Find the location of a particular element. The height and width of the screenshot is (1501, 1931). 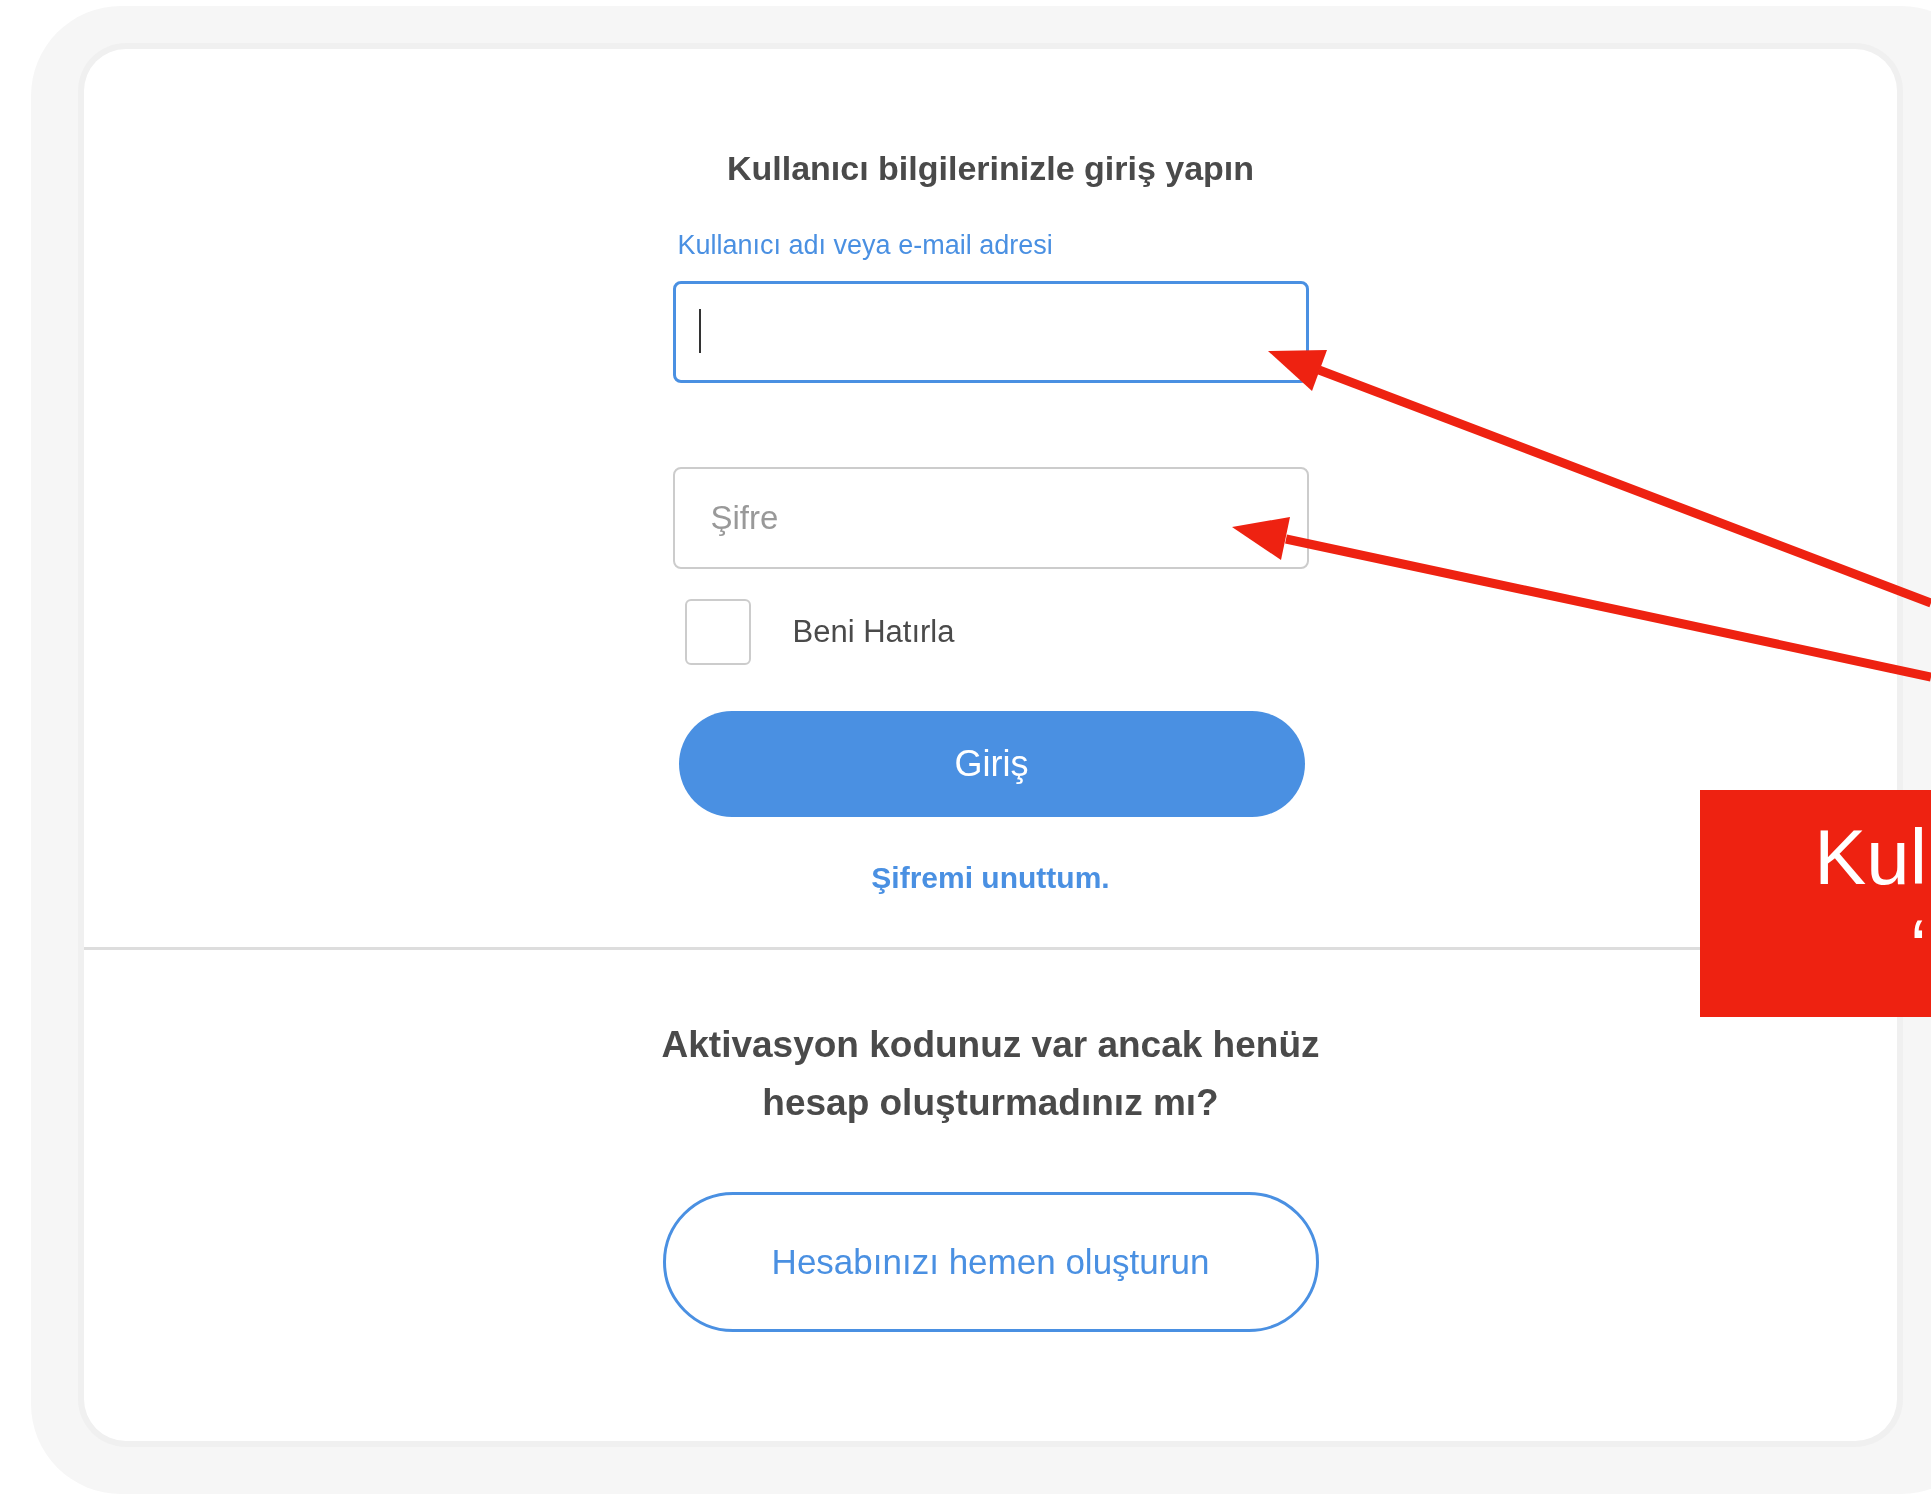

remember-label: Beni Hatırla is located at coordinates (873, 632).